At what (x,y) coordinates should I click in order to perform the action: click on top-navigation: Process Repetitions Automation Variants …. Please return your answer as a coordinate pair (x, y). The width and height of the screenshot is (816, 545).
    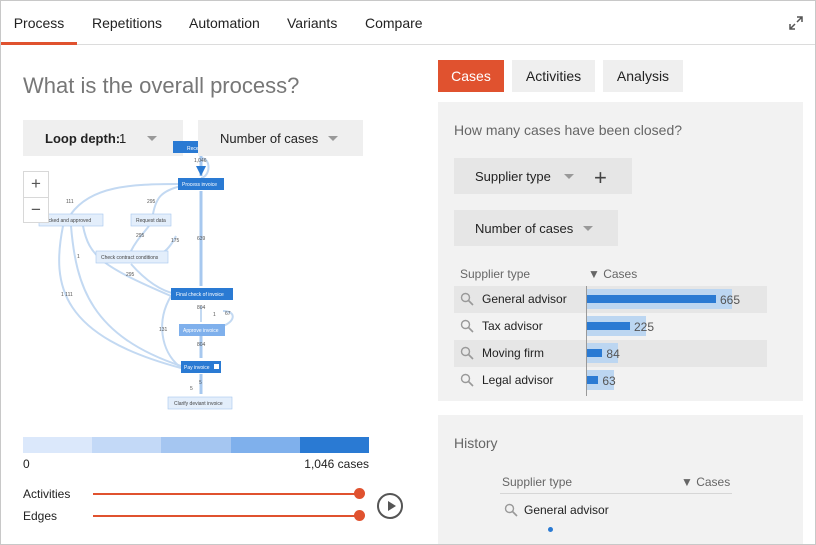
    Looking at the image, I should click on (408, 23).